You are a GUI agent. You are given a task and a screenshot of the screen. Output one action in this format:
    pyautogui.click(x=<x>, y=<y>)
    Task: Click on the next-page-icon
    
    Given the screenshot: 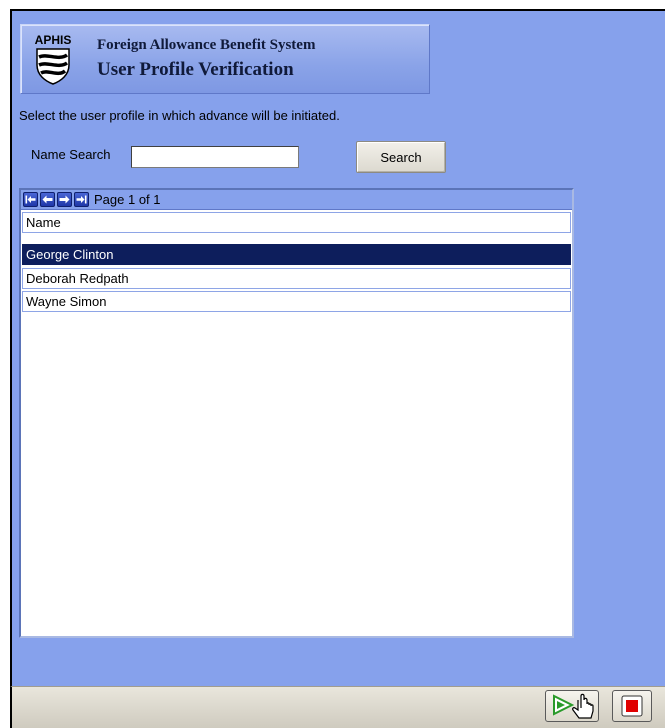 What is the action you would take?
    pyautogui.click(x=64, y=199)
    